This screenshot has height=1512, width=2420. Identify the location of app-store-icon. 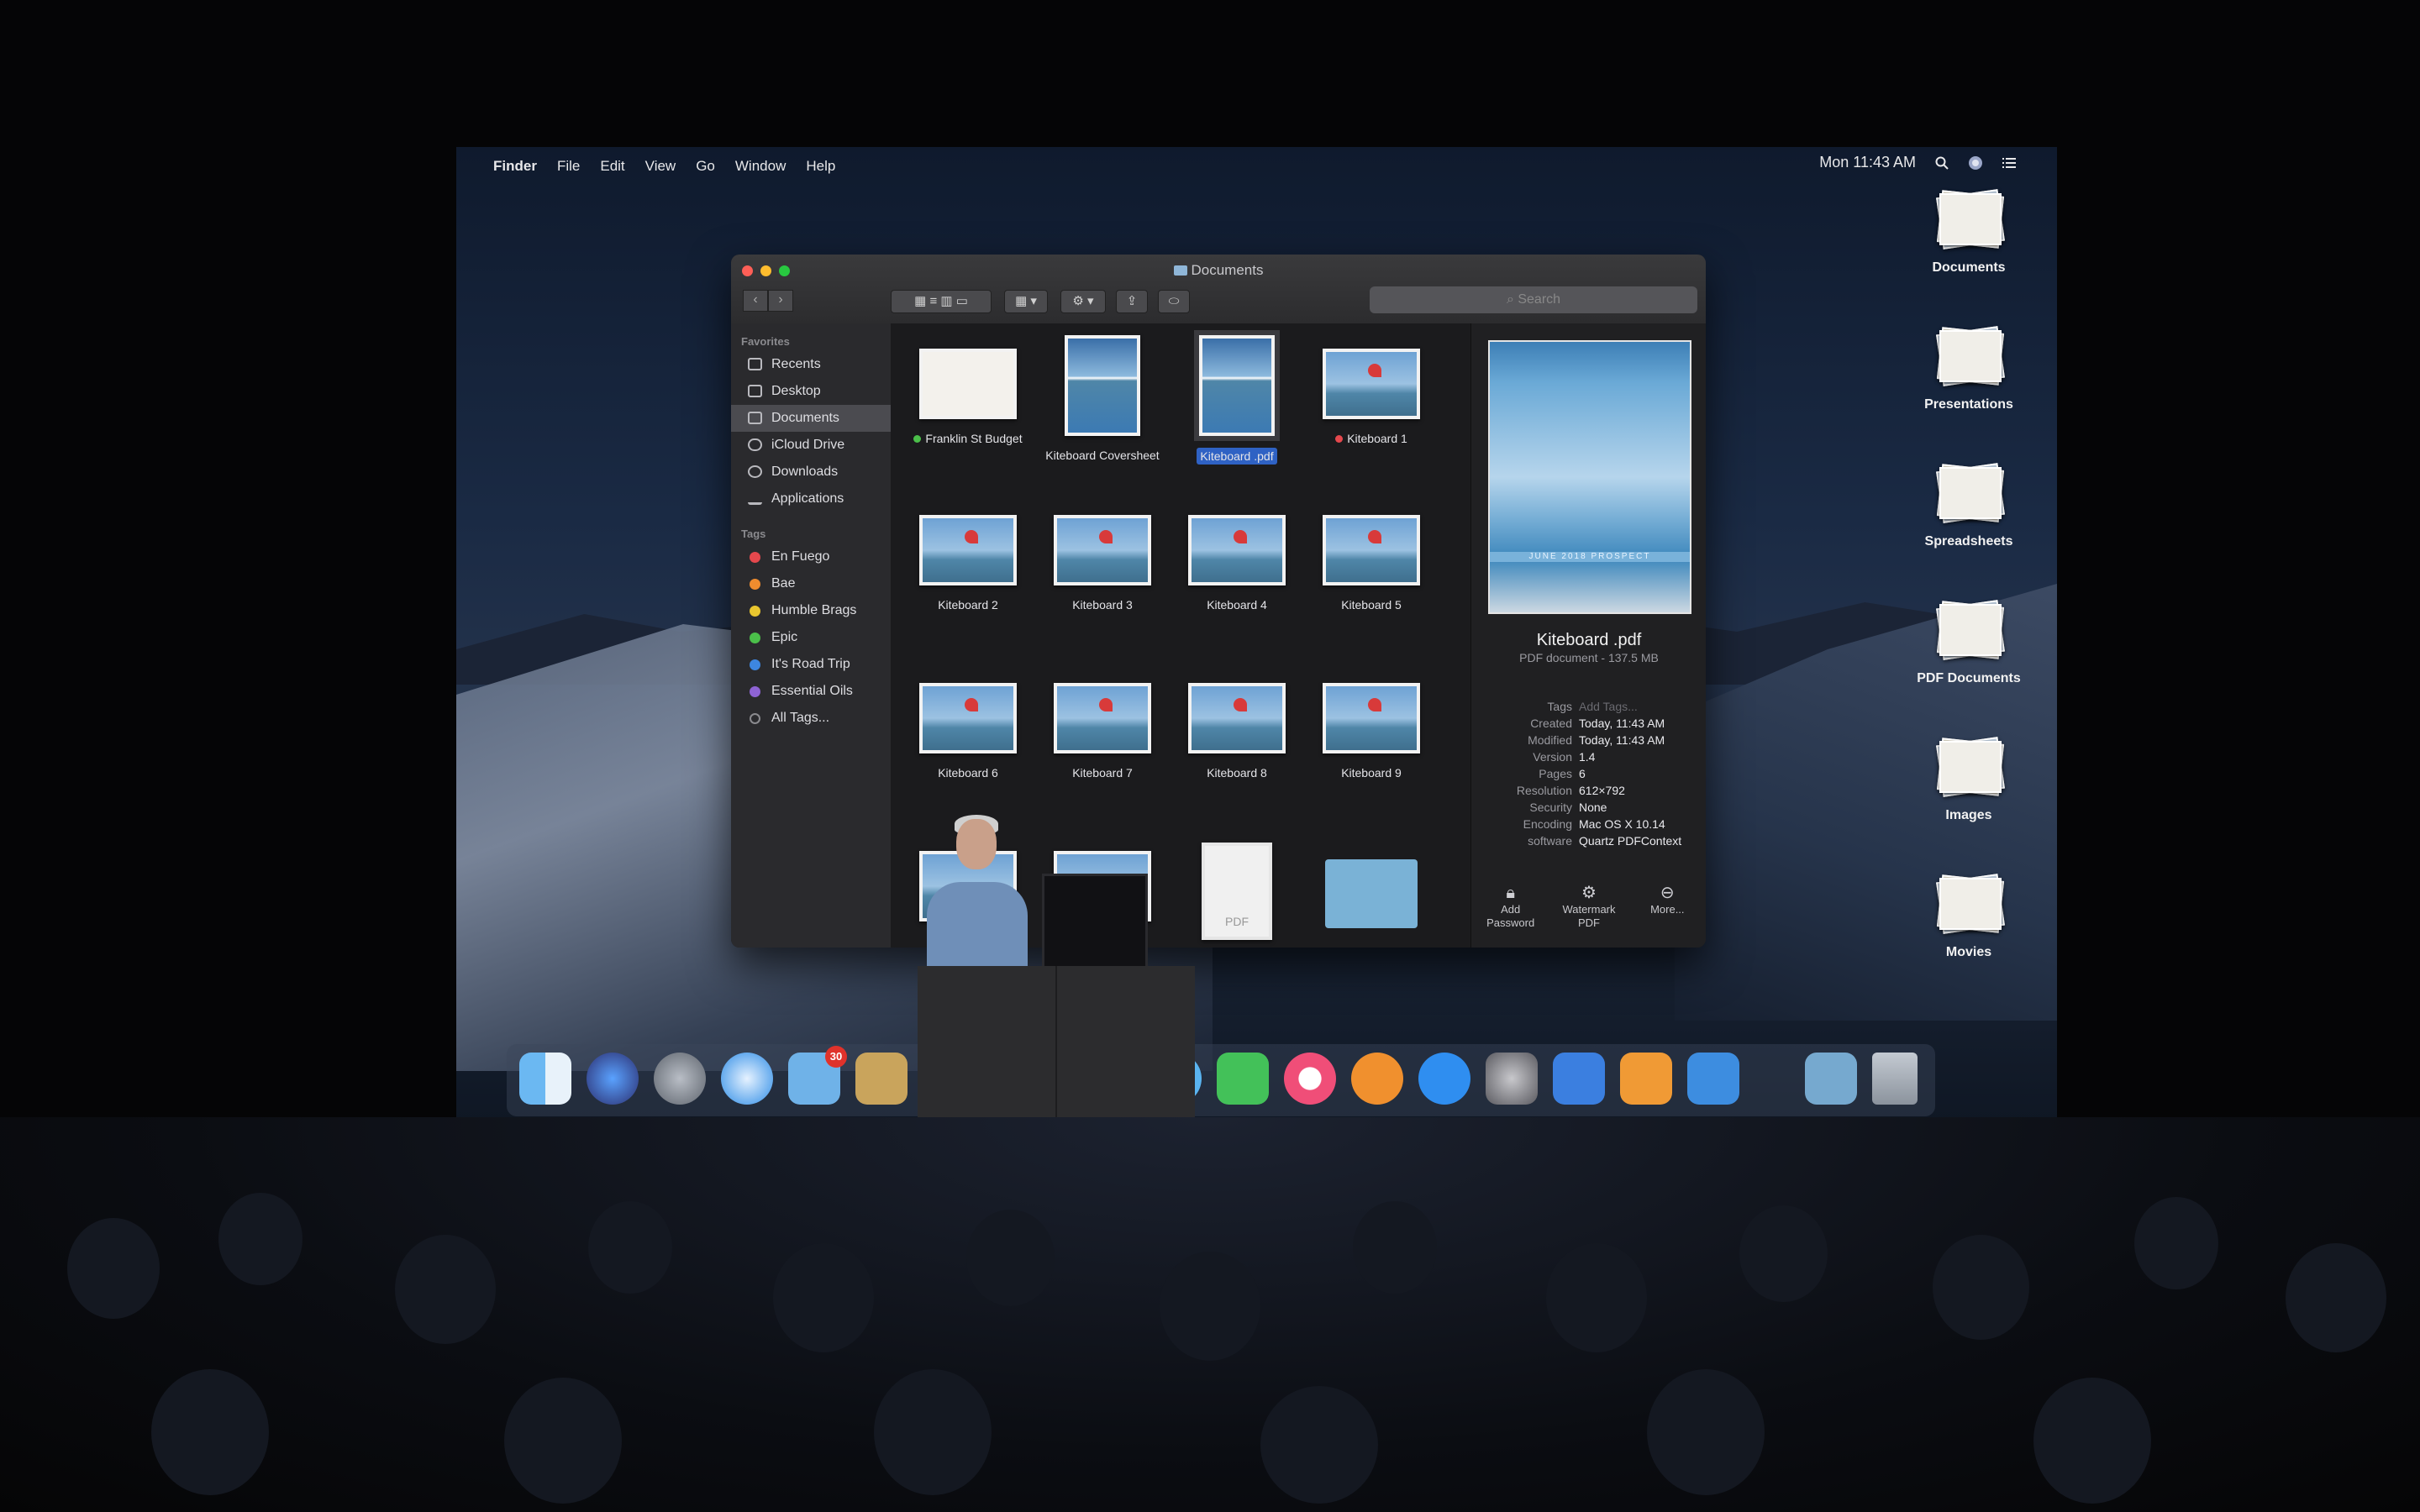
(1444, 1079).